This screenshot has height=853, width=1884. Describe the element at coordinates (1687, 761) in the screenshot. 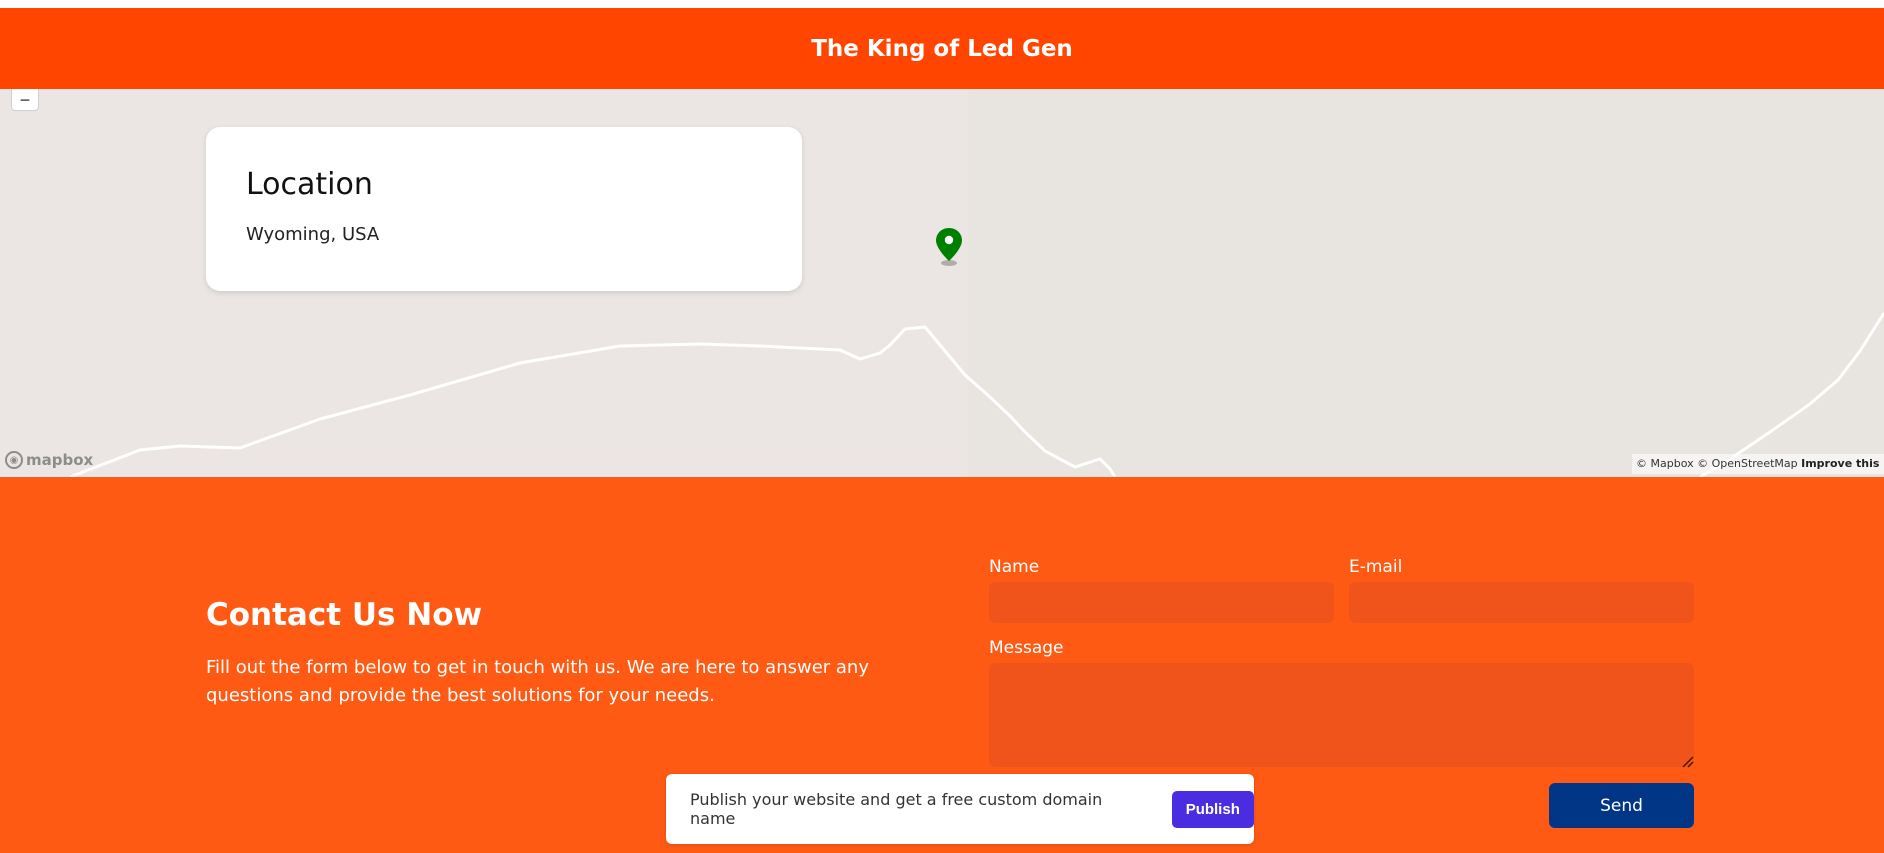

I see `resize-grip-icon` at that location.